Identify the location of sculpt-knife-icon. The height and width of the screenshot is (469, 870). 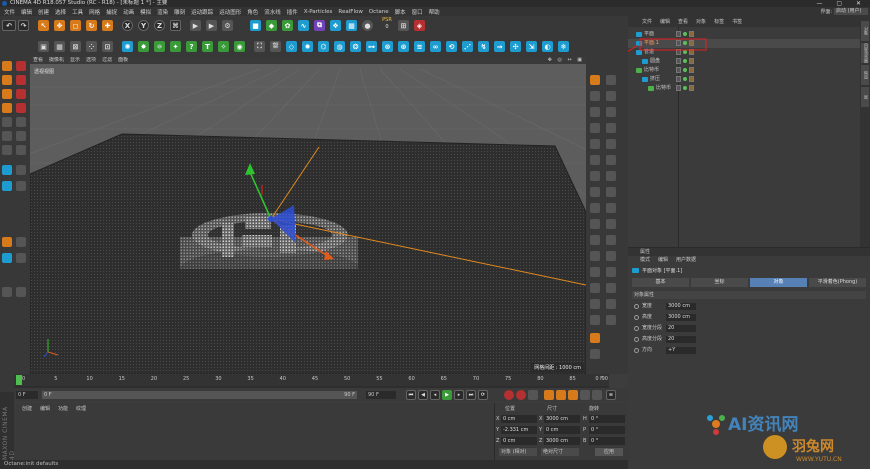
(611, 192).